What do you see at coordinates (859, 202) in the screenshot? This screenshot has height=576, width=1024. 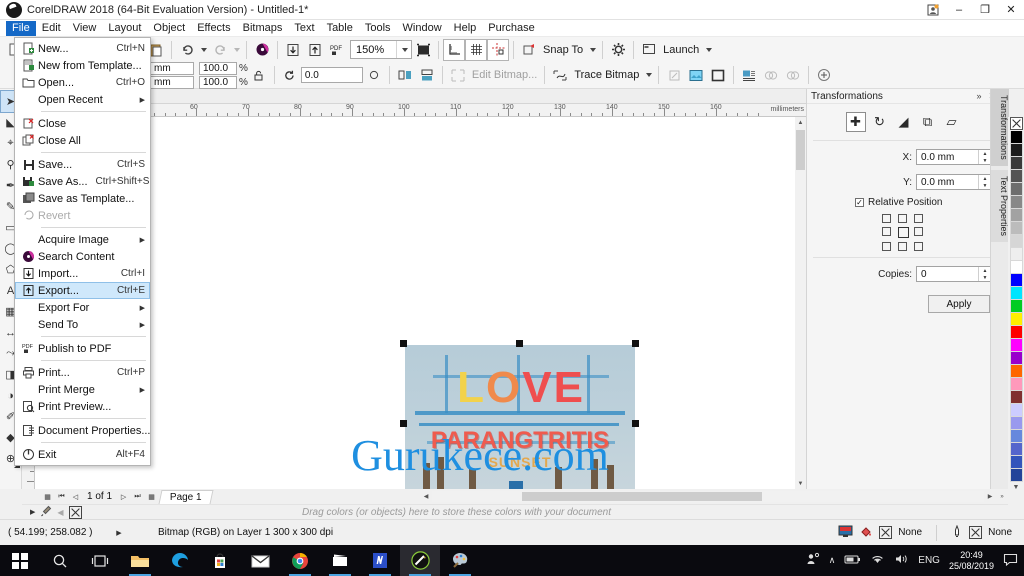 I see `relative-position-checkbox: ✓` at bounding box center [859, 202].